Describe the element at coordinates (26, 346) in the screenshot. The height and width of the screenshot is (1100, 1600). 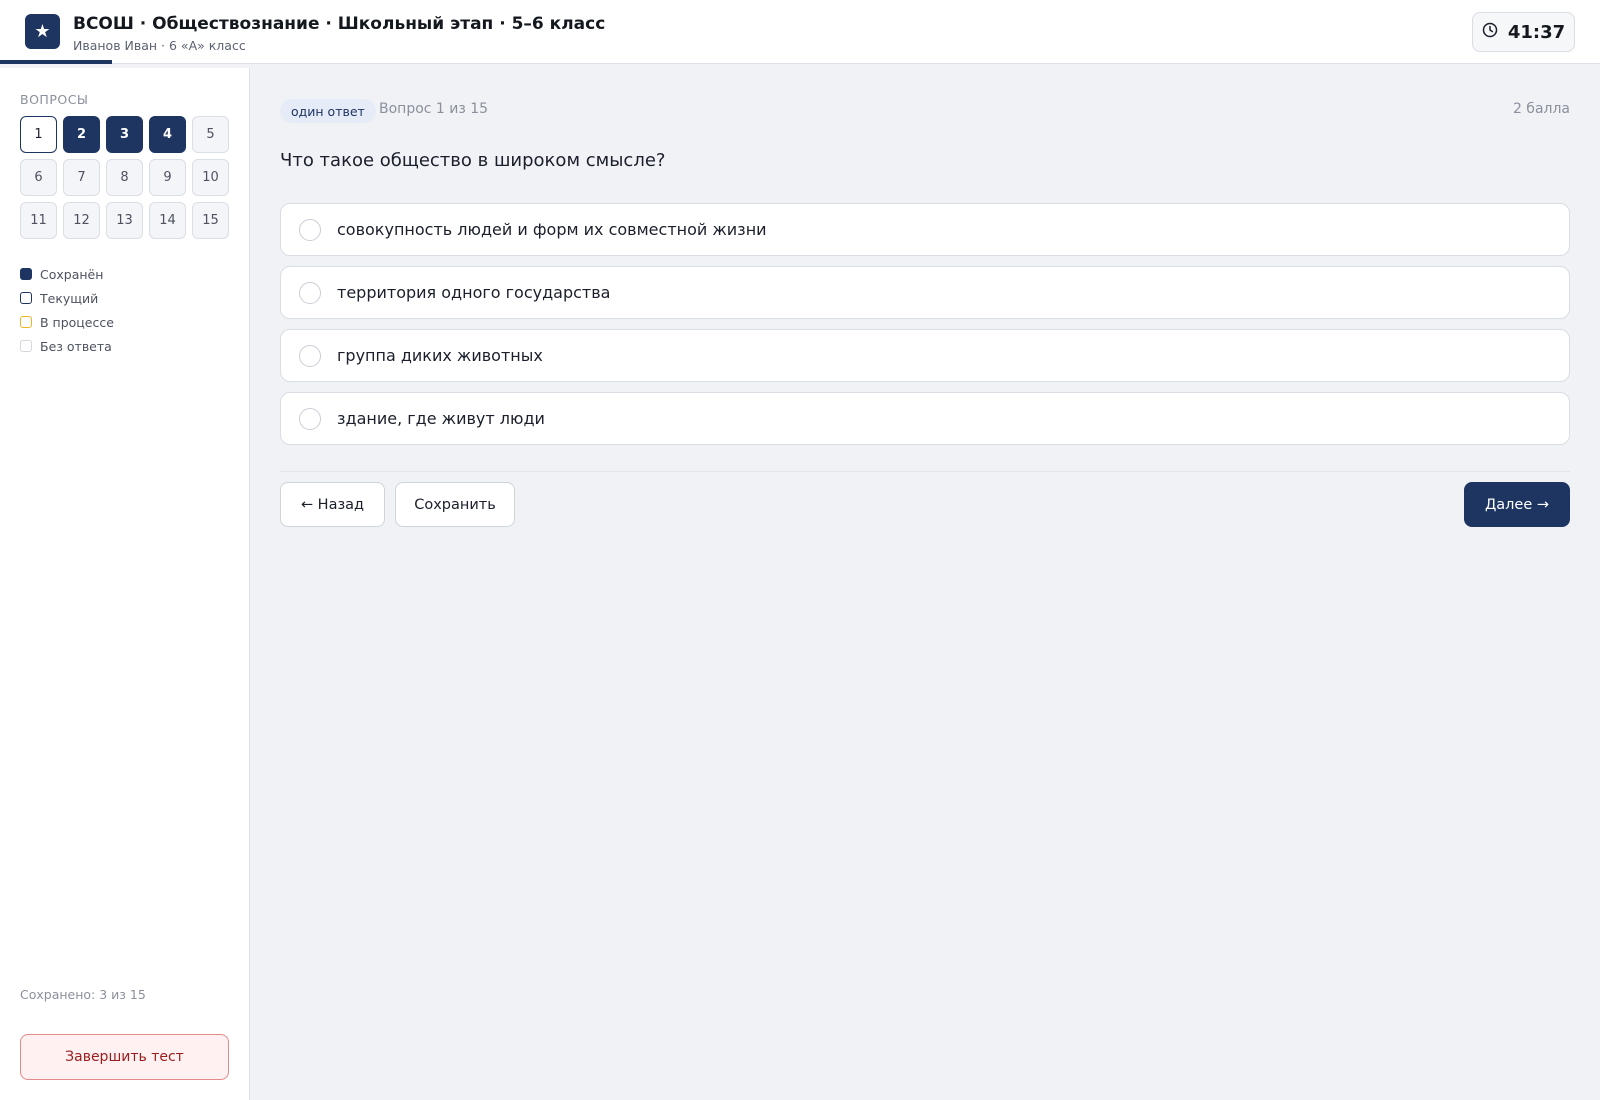
I see `no-answer-swatch-icon` at that location.